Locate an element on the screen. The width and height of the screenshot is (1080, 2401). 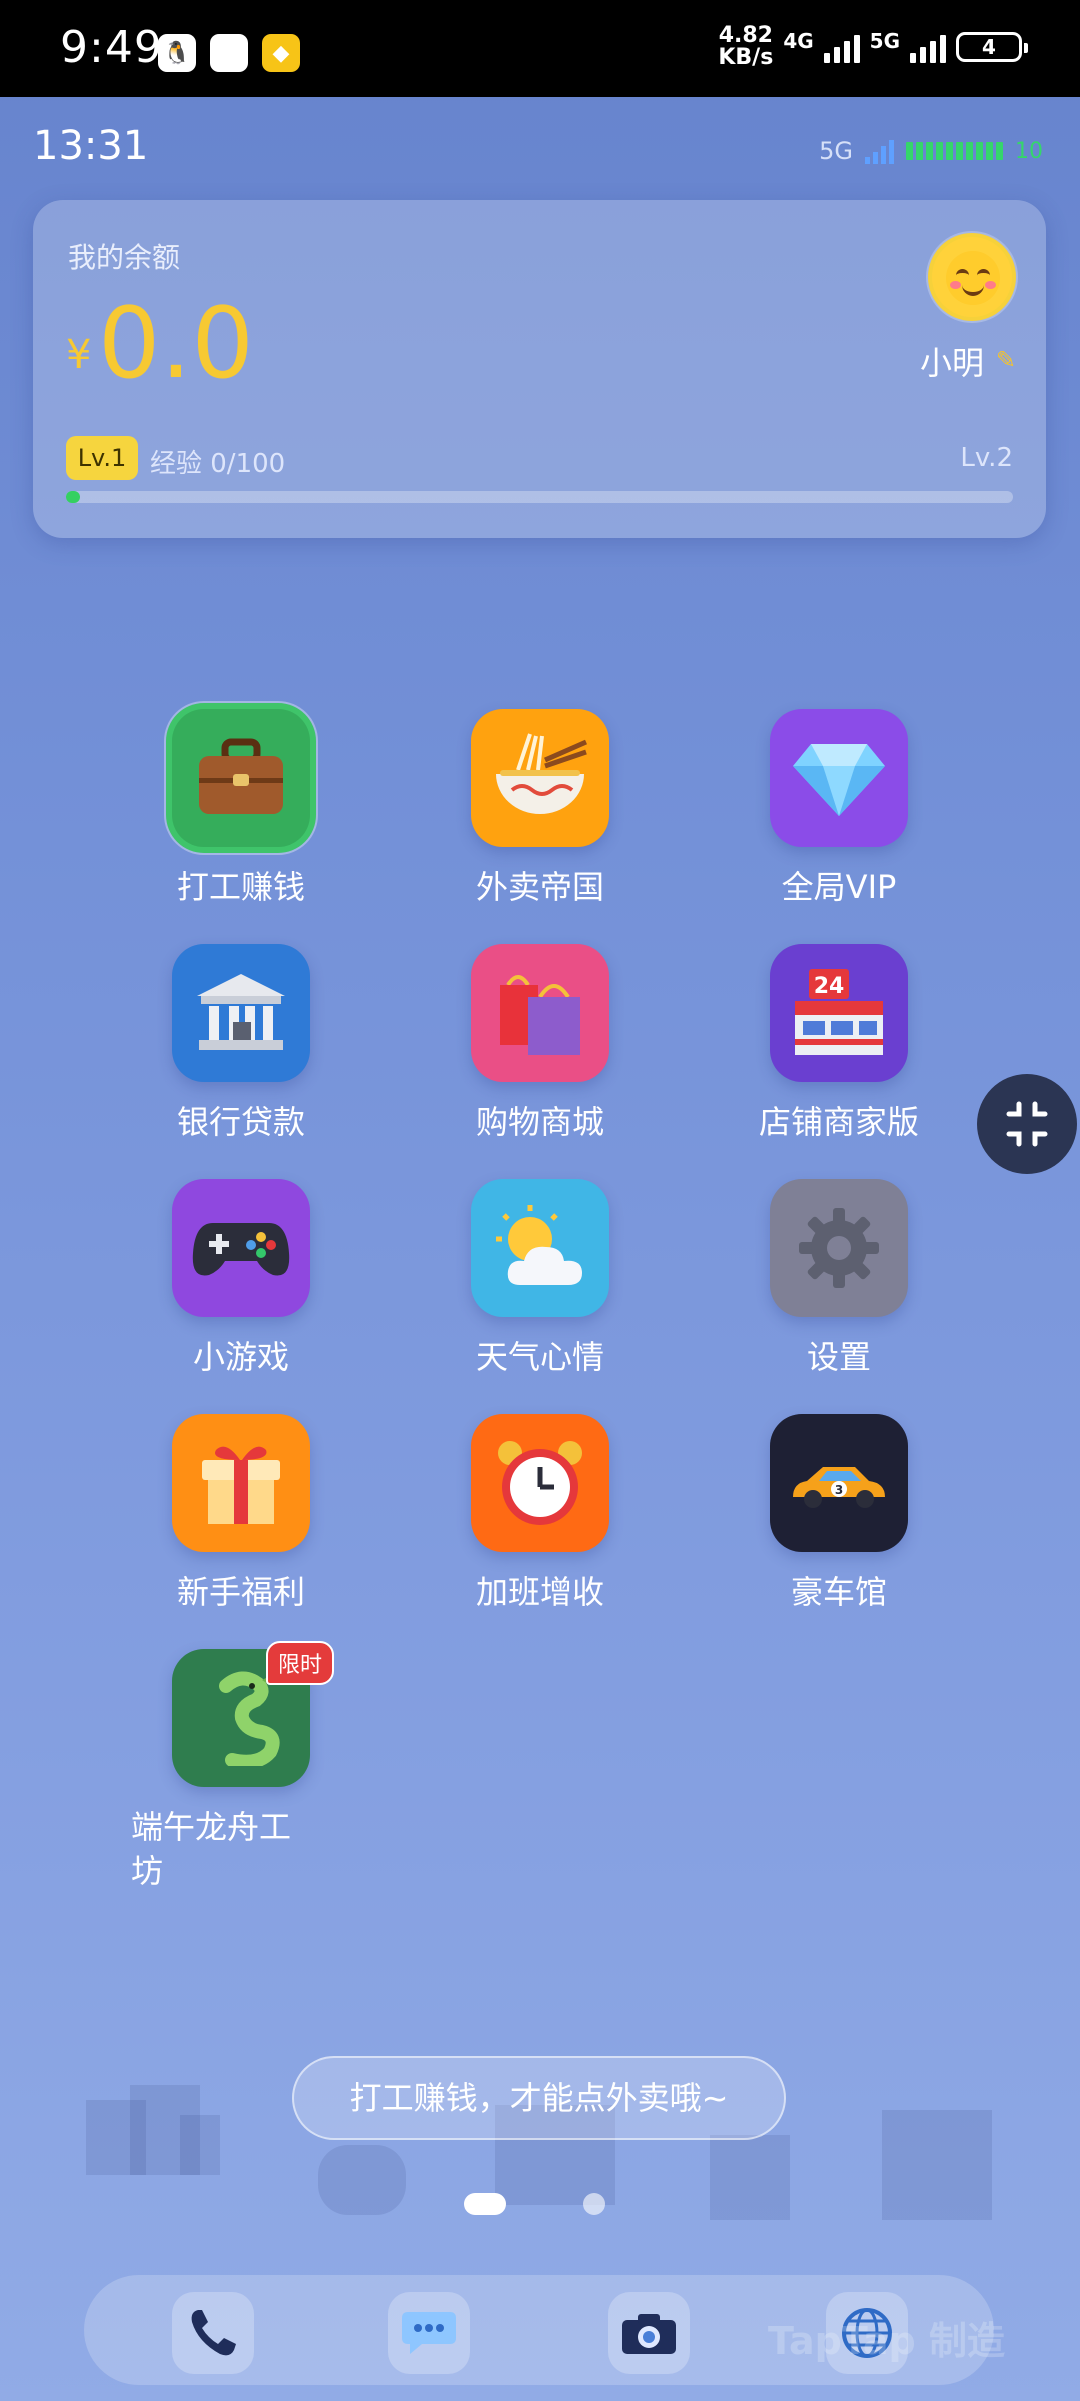
collapse-arrows-icon is located at coordinates (1027, 1124).